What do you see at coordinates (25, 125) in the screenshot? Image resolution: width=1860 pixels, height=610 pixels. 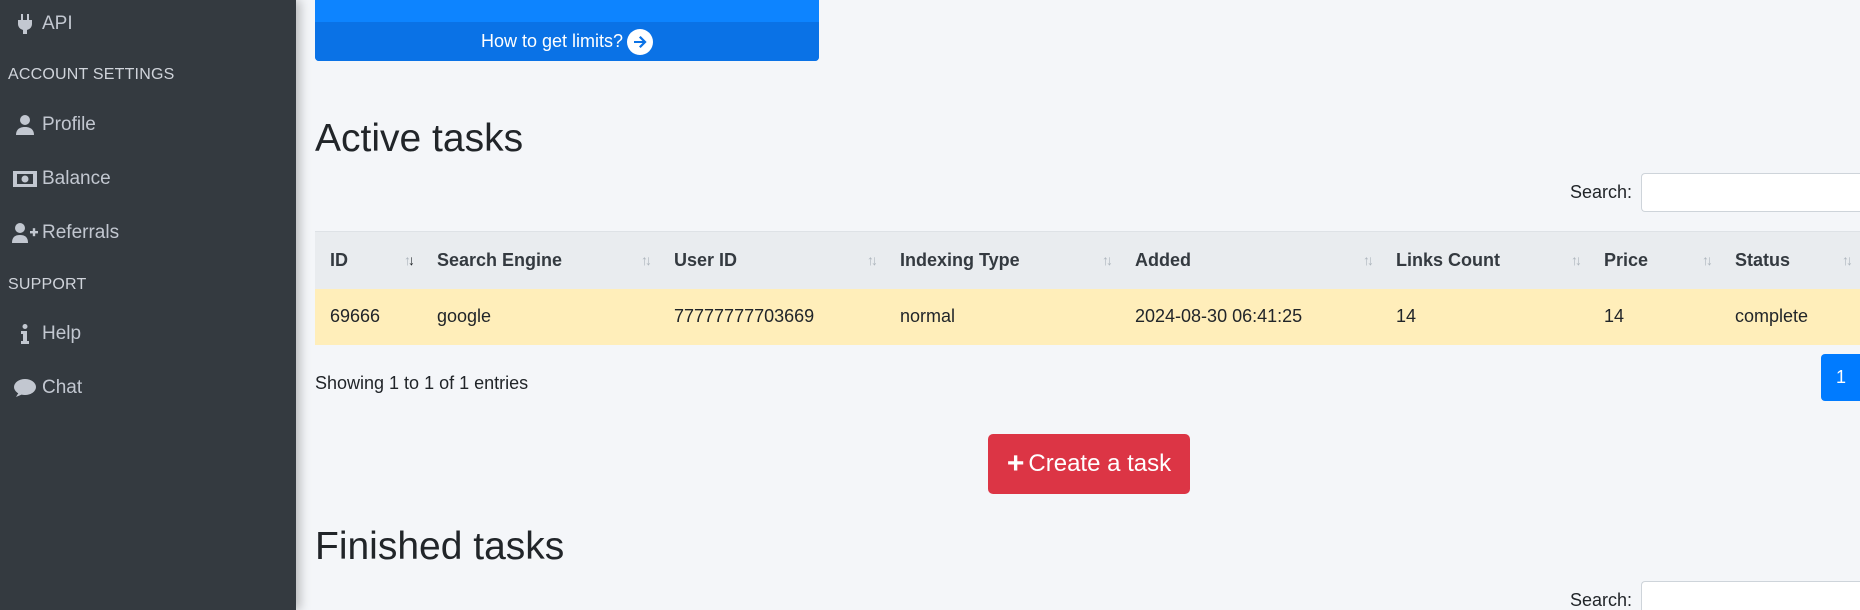 I see `user-icon` at bounding box center [25, 125].